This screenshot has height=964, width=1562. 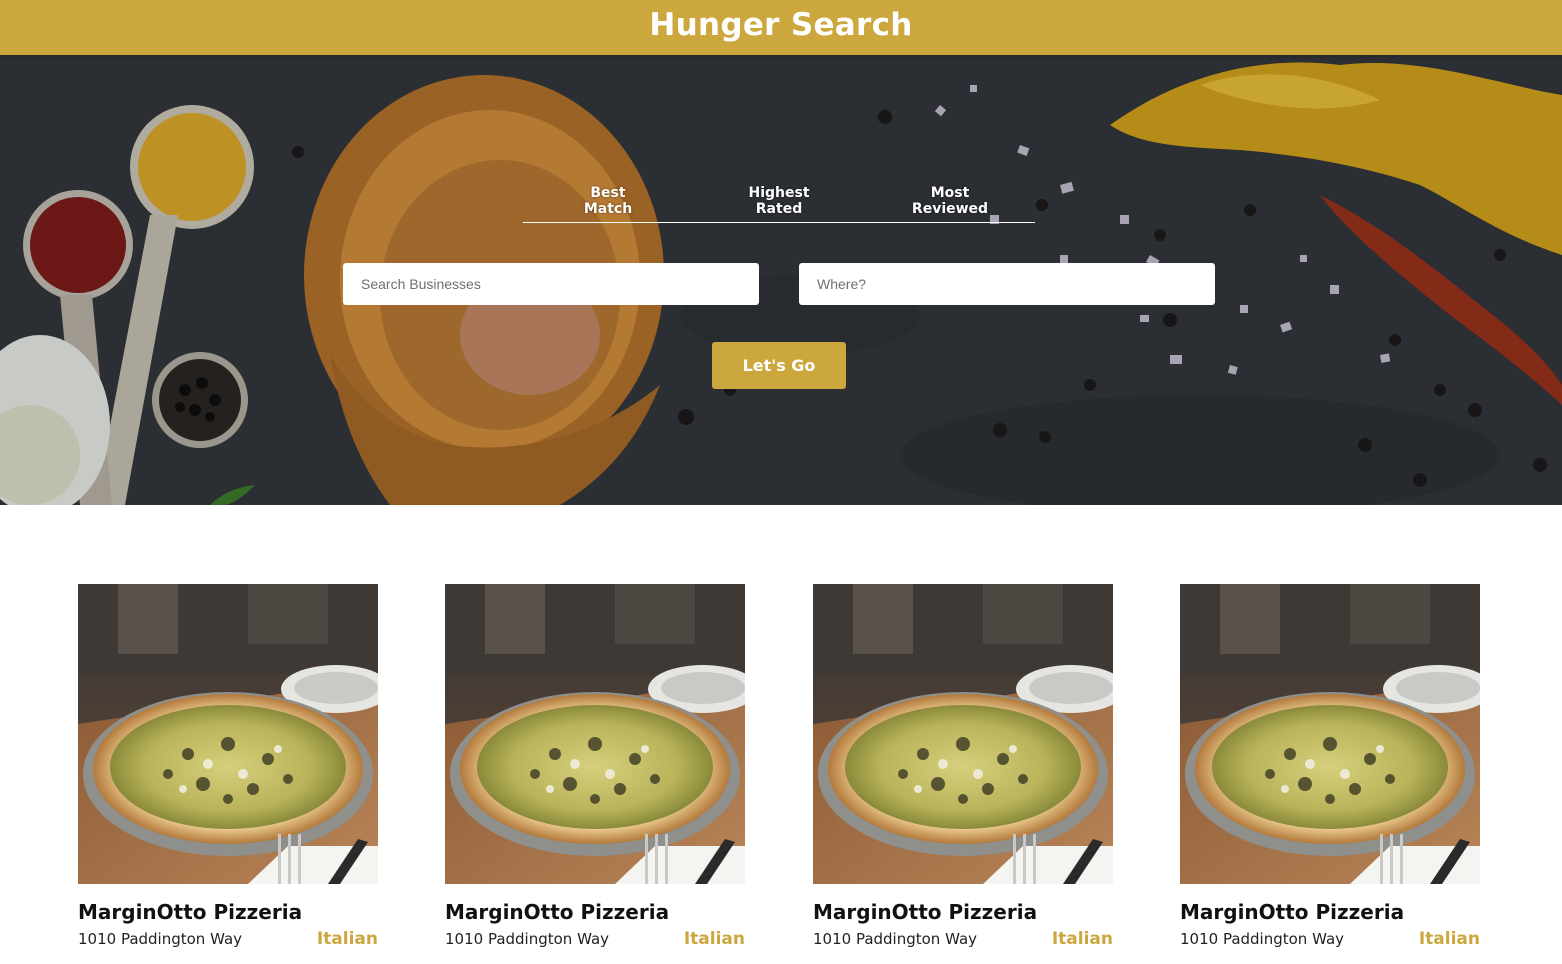 I want to click on sort-option-label: Reviewed, so click(x=950, y=209).